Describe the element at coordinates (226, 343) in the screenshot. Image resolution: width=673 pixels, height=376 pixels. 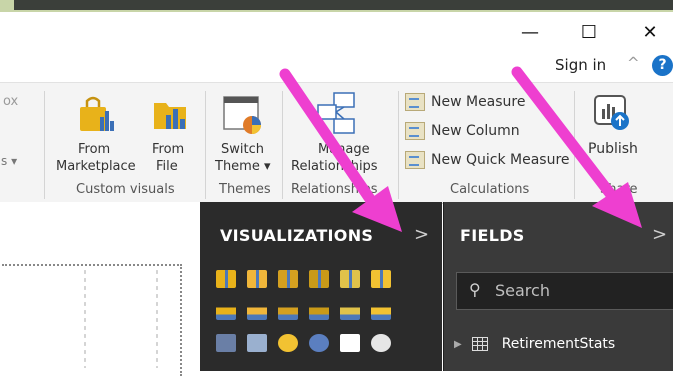
I see `waterfall-icon` at that location.